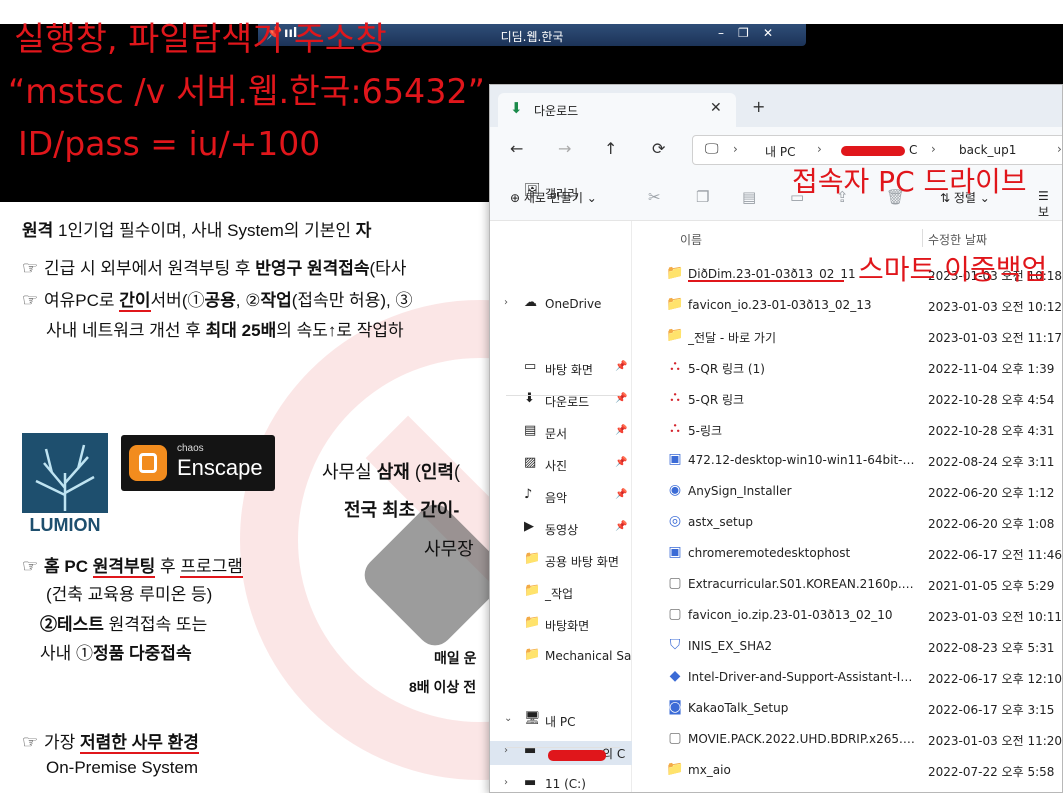 The image size is (1063, 793). I want to click on slide-home-sub: (건축 교육용 루미온 등), so click(129, 594).